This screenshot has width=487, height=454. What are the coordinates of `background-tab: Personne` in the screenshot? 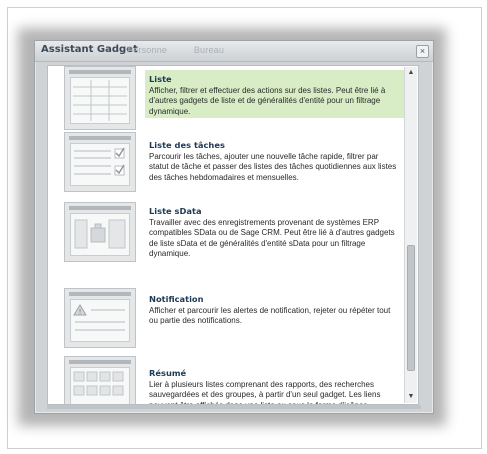 It's located at (147, 50).